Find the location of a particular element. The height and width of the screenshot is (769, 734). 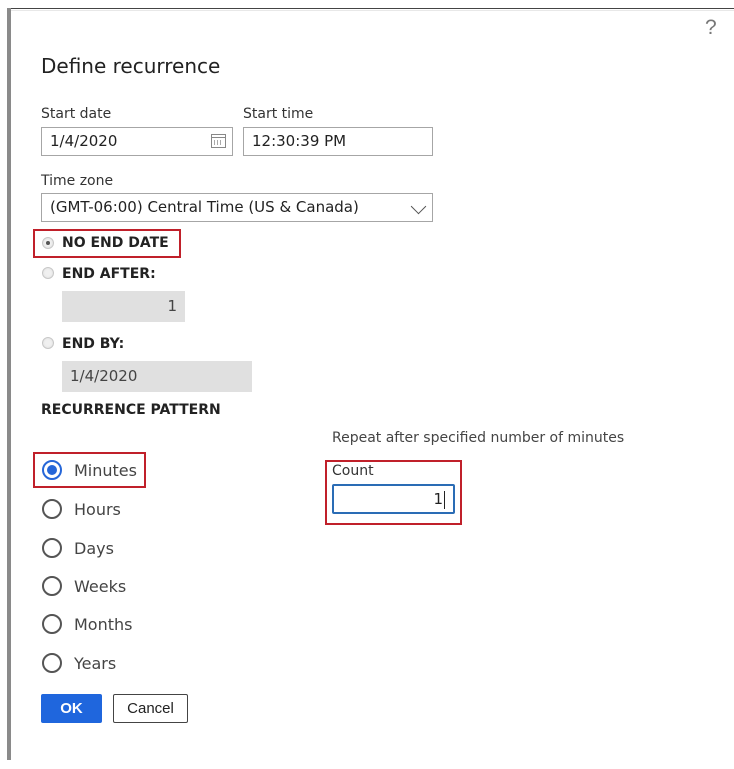

radio-label-days: Days is located at coordinates (94, 548).